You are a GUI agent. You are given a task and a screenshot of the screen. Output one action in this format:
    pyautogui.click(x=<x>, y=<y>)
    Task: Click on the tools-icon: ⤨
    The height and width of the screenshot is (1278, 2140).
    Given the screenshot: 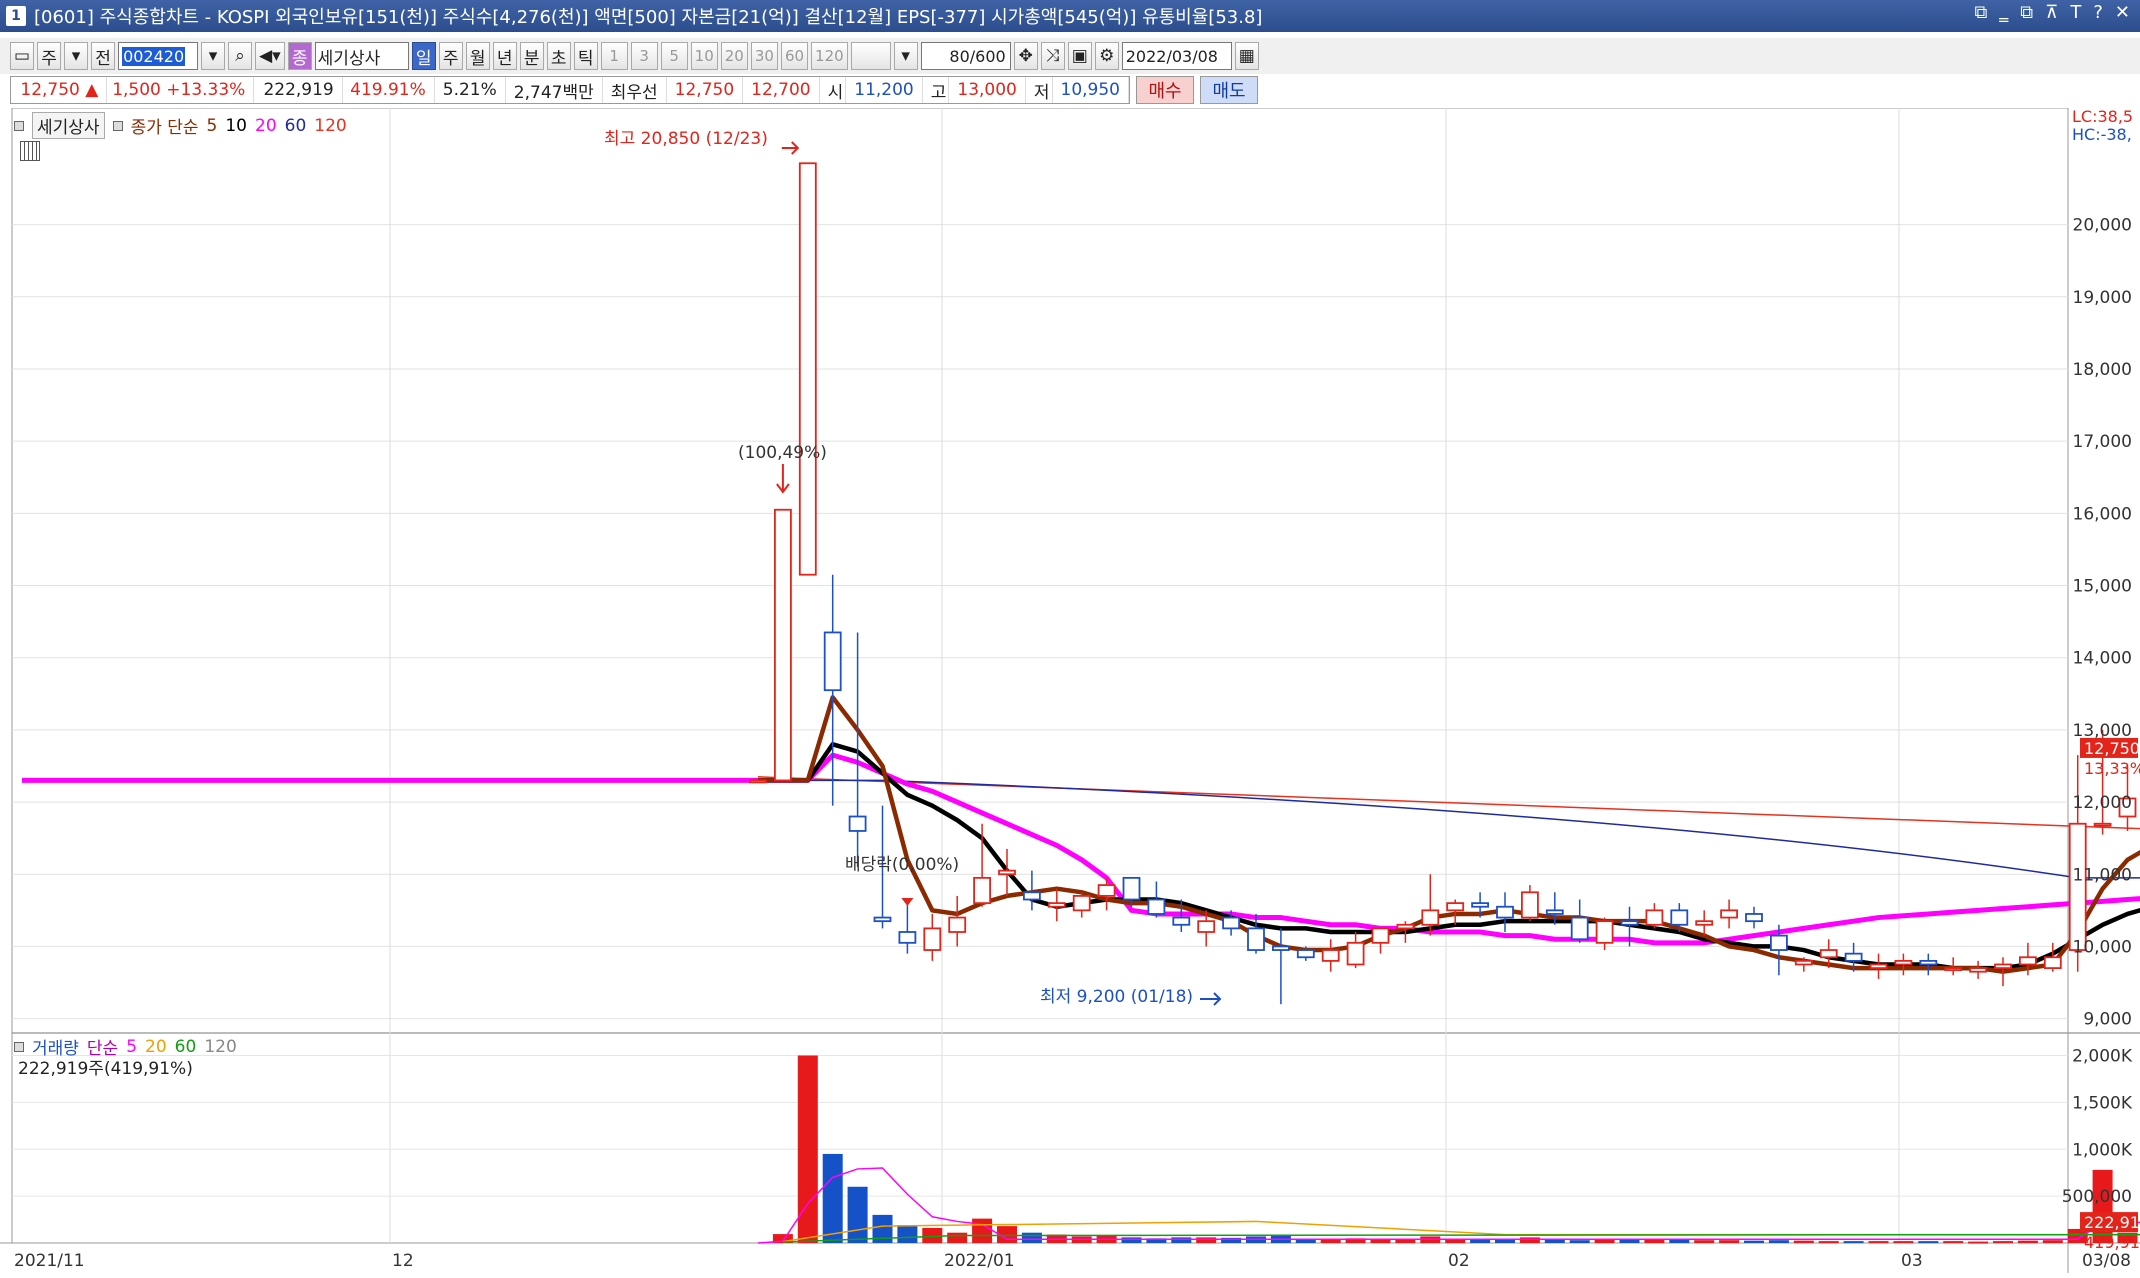 What is the action you would take?
    pyautogui.click(x=1052, y=56)
    